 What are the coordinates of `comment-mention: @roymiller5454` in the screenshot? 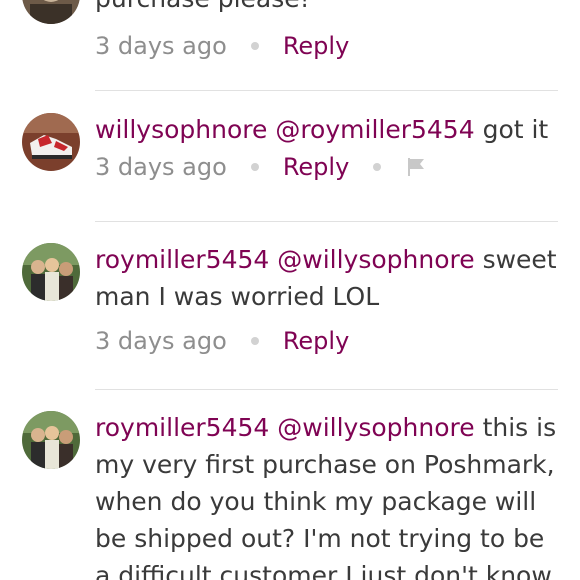 It's located at (374, 129).